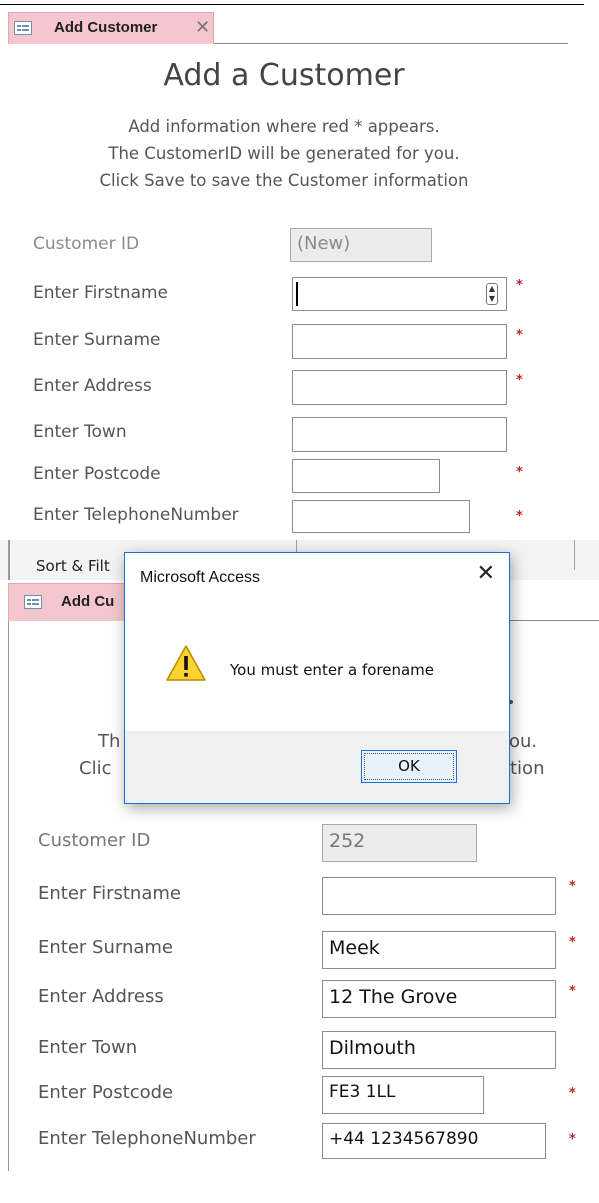 The height and width of the screenshot is (1203, 599). Describe the element at coordinates (95, 768) in the screenshot. I see `instruction-fragment: Clic` at that location.